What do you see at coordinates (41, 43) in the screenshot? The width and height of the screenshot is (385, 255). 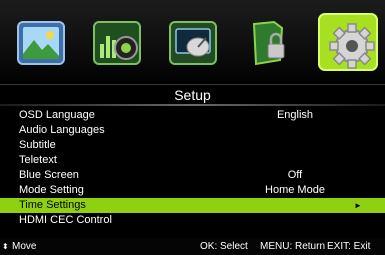 I see `picture-icon` at bounding box center [41, 43].